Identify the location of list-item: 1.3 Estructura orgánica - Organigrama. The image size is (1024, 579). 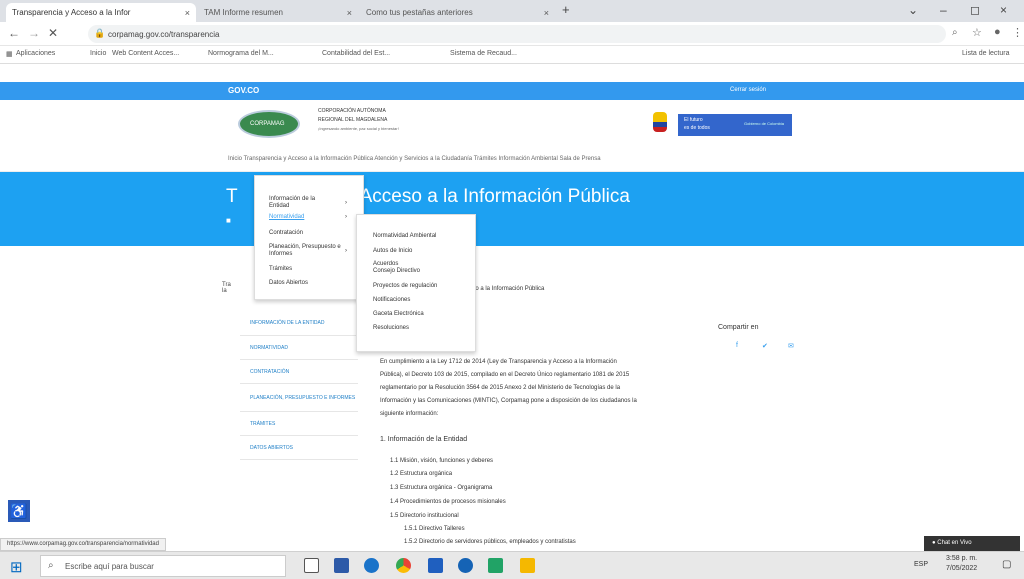
(441, 488).